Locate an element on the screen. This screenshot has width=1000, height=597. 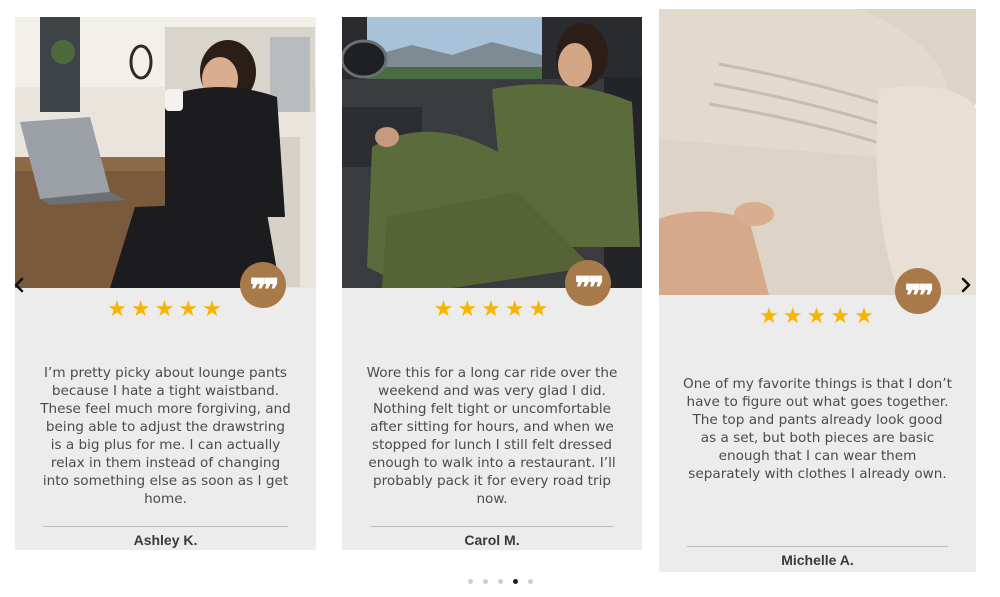
chevron-left-icon is located at coordinates (19, 285).